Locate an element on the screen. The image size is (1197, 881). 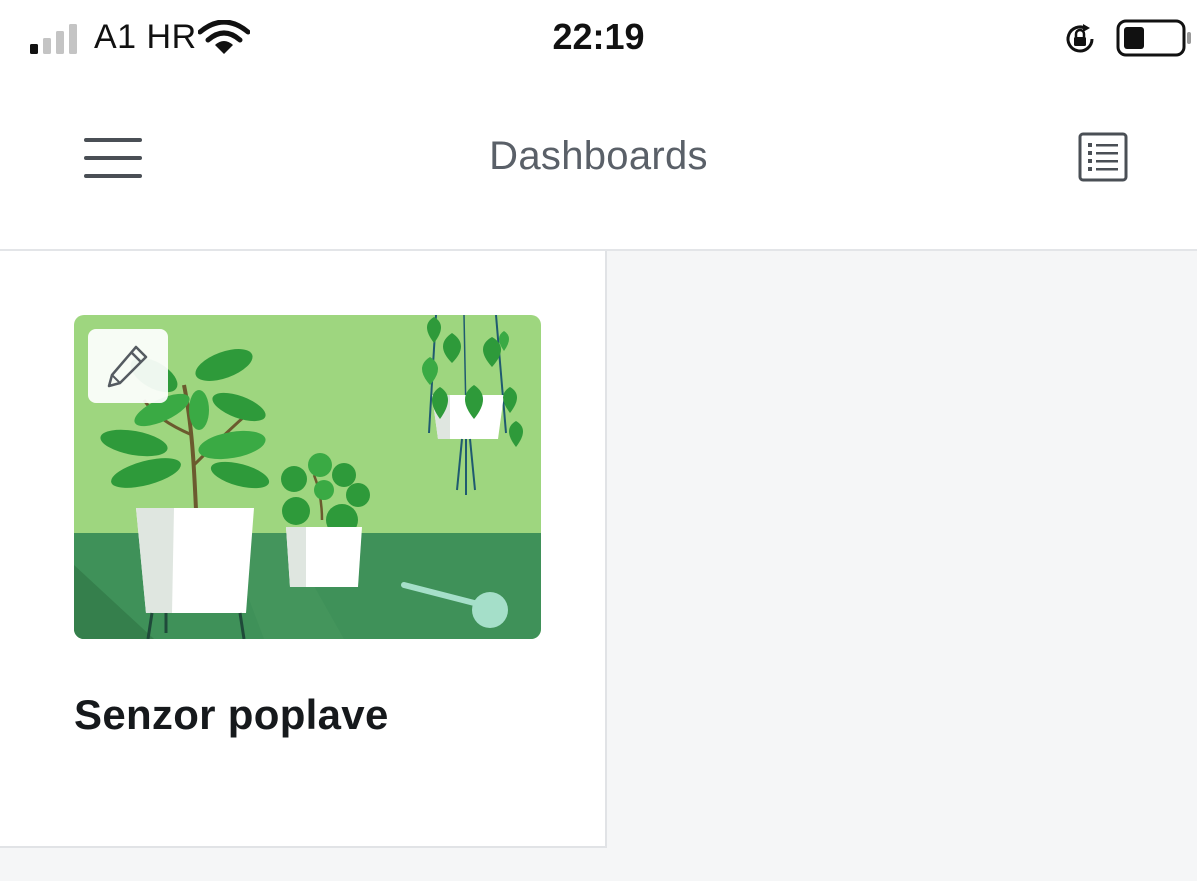
page-title: Dashboards is located at coordinates (598, 156).